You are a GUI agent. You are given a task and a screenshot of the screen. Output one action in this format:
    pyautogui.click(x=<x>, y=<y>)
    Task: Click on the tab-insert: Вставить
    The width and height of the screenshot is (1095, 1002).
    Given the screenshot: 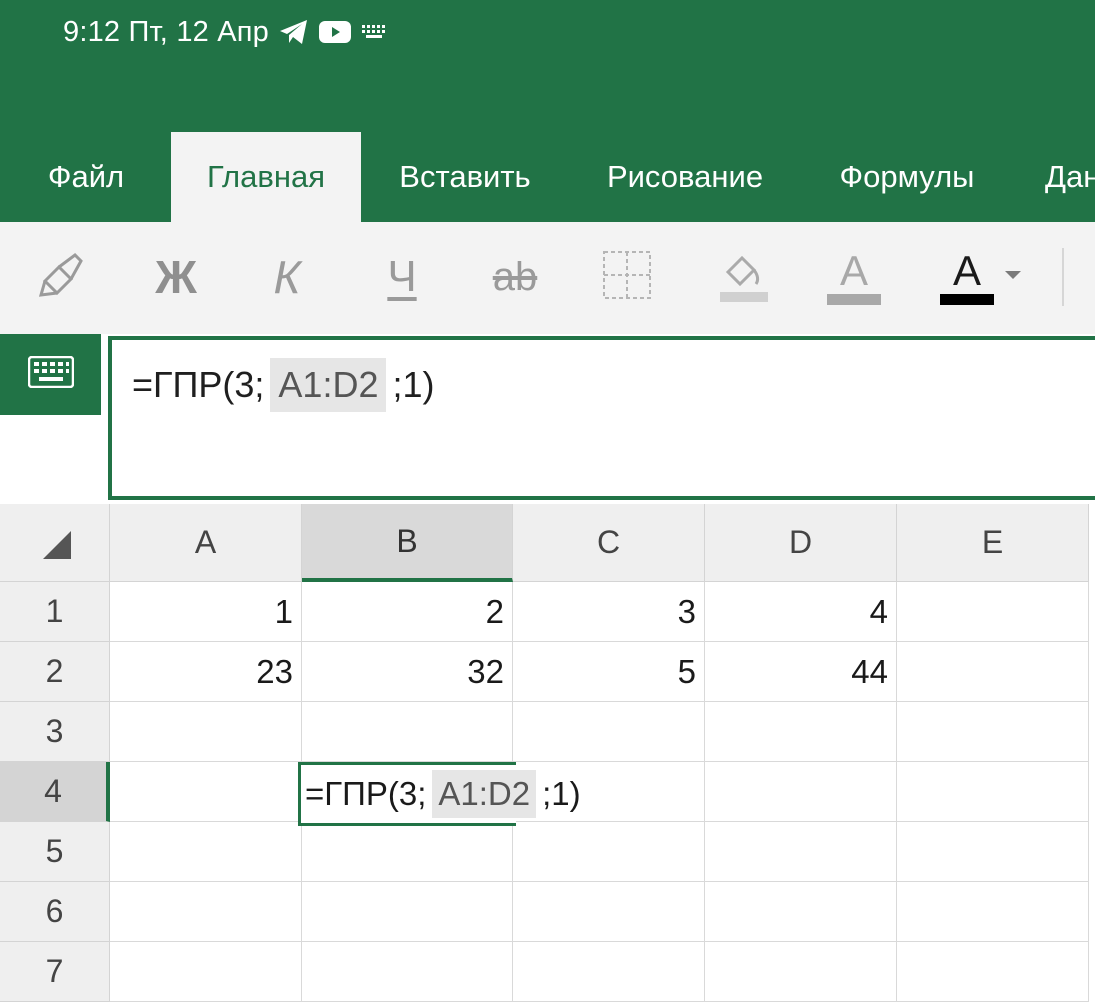 What is the action you would take?
    pyautogui.click(x=465, y=177)
    